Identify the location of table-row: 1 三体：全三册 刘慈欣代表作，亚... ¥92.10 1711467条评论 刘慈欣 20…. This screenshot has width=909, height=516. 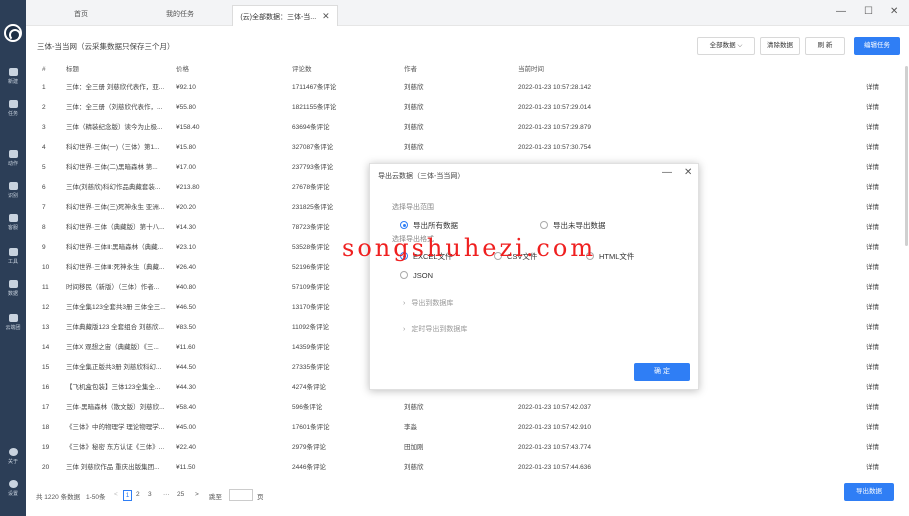
(467, 88).